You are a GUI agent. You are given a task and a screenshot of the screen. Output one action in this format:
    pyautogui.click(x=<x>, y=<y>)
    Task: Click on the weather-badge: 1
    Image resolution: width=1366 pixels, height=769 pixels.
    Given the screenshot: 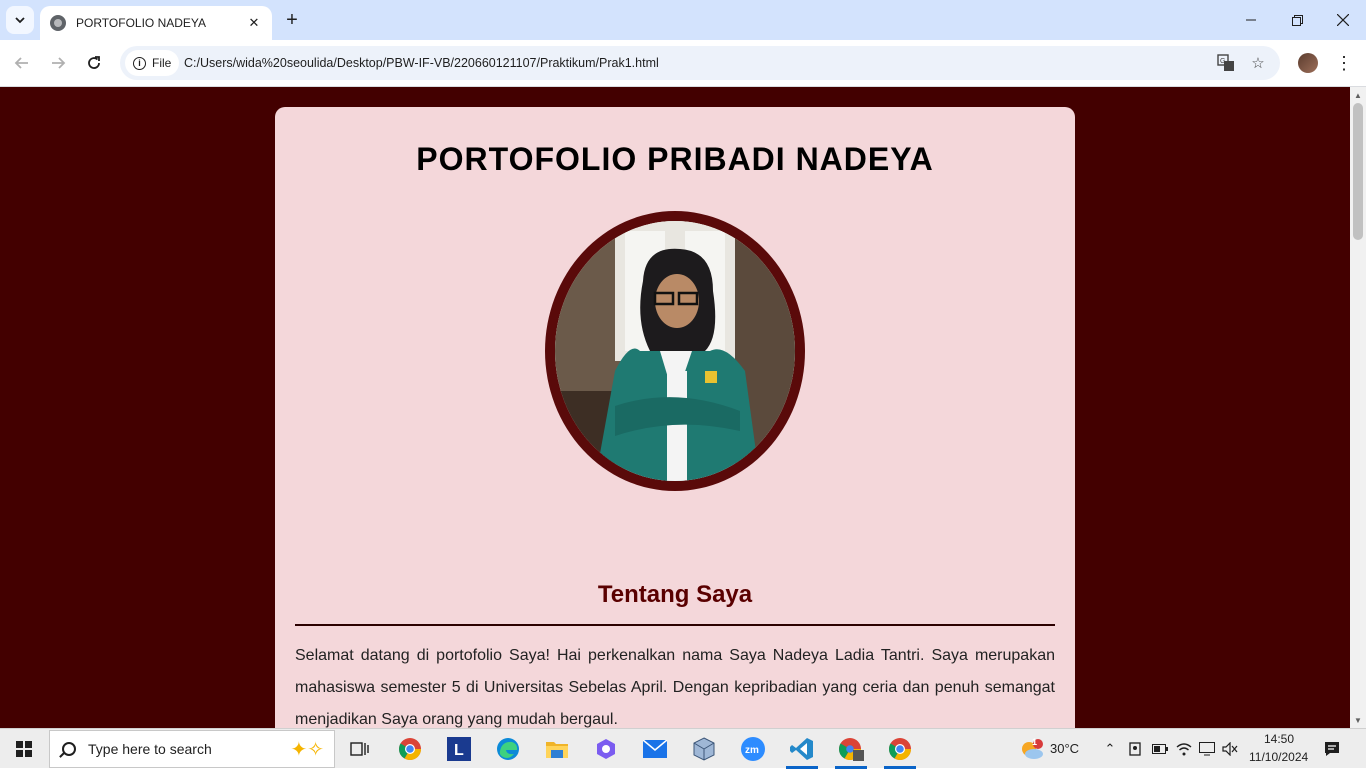 What is the action you would take?
    pyautogui.click(x=1035, y=742)
    